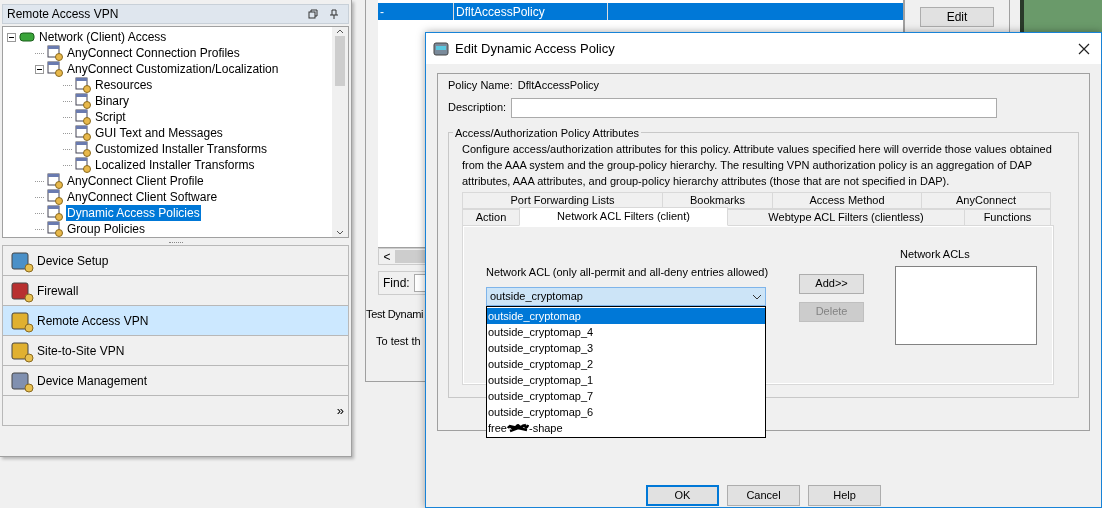 This screenshot has height=508, width=1102. I want to click on connector-icon, so click(27, 37).